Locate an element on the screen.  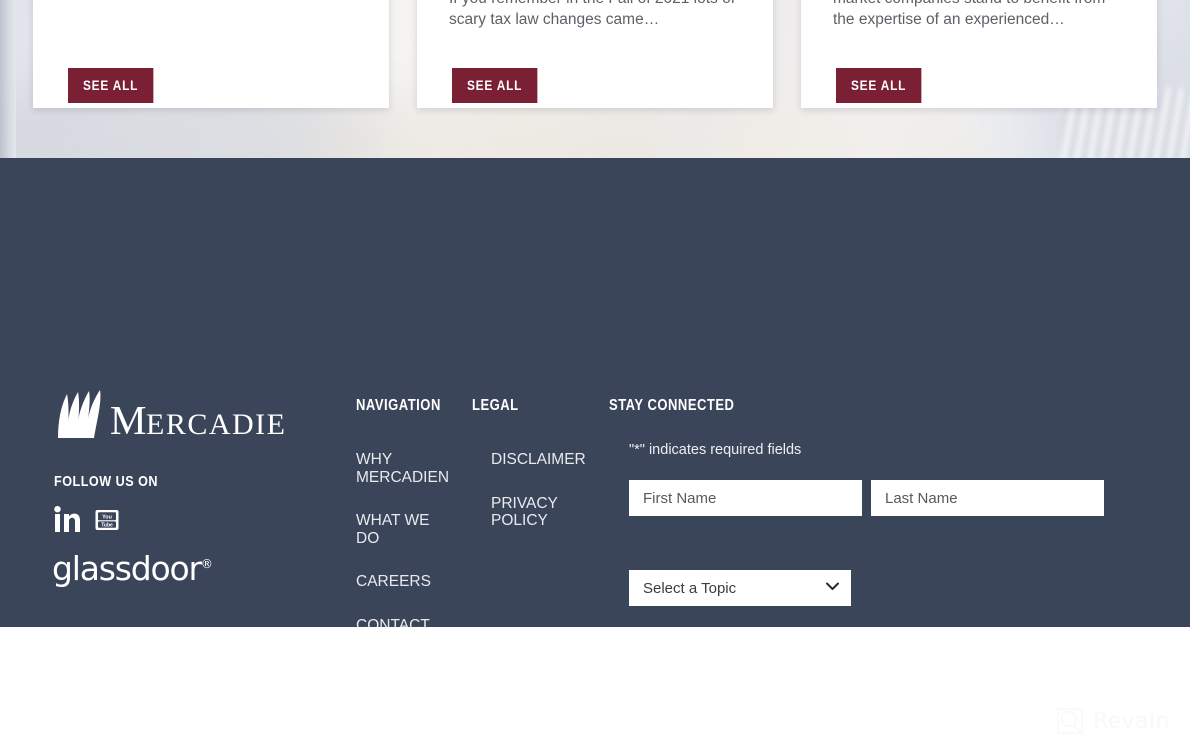
legal-link-disclaimer: DISCLAIMER is located at coordinates (541, 460).